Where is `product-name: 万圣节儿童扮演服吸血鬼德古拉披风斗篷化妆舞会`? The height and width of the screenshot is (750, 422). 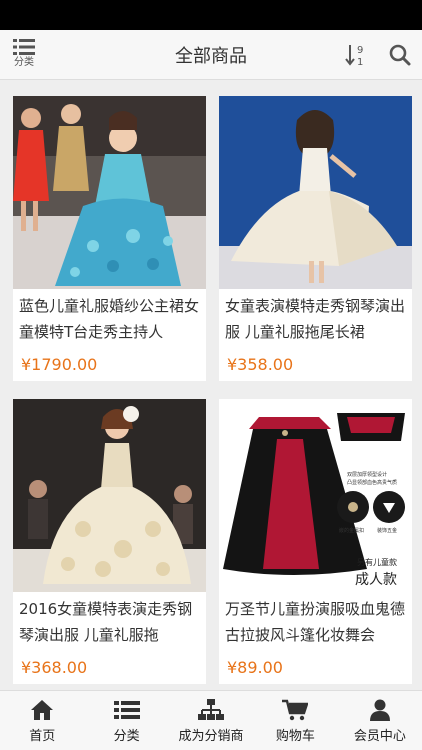
product-name: 万圣节儿童扮演服吸血鬼德古拉披风斗篷化妆舞会 is located at coordinates (315, 623).